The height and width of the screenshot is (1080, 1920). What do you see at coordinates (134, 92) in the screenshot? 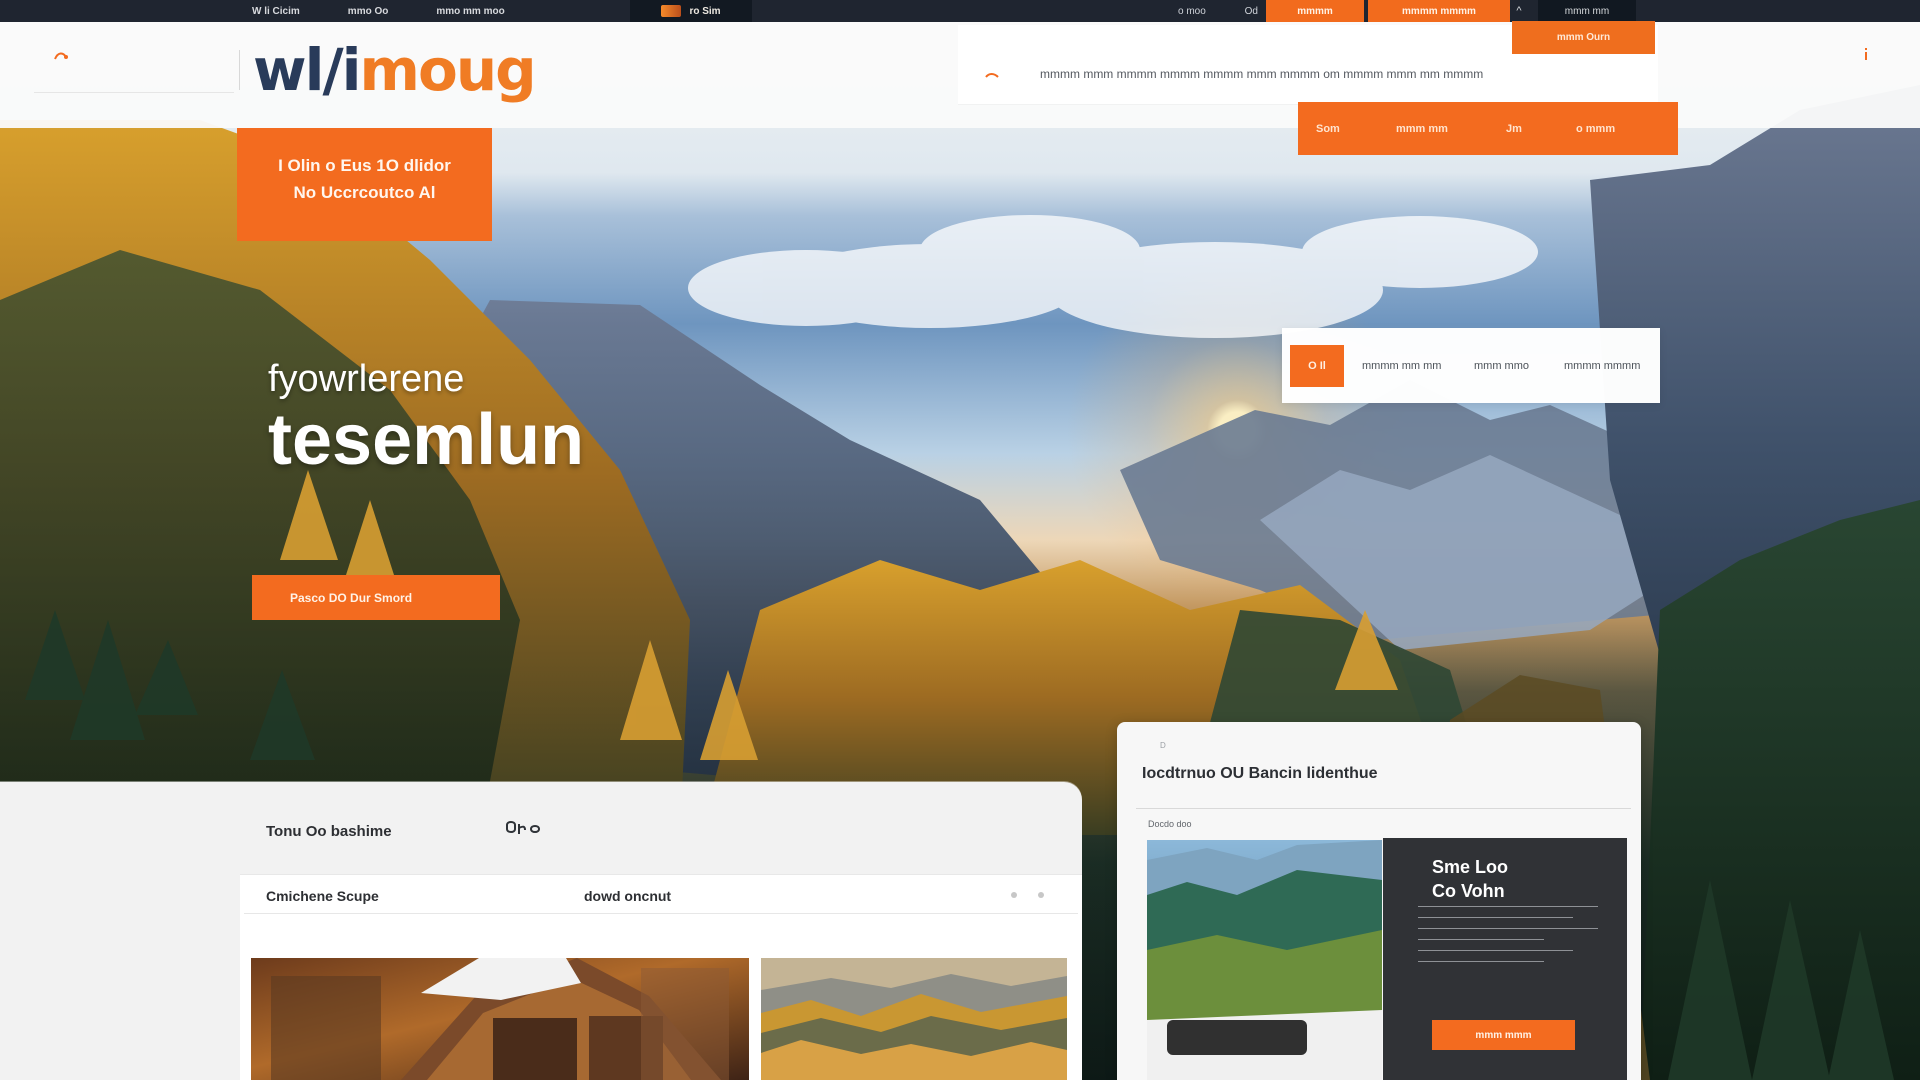
I see `header-line` at bounding box center [134, 92].